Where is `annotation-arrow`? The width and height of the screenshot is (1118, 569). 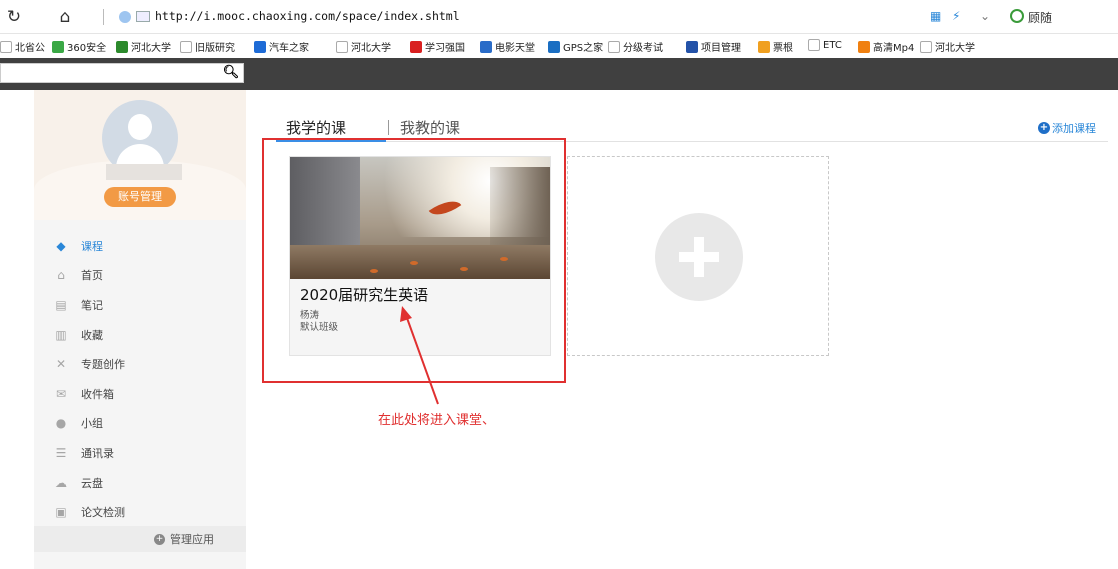 annotation-arrow is located at coordinates (419, 355).